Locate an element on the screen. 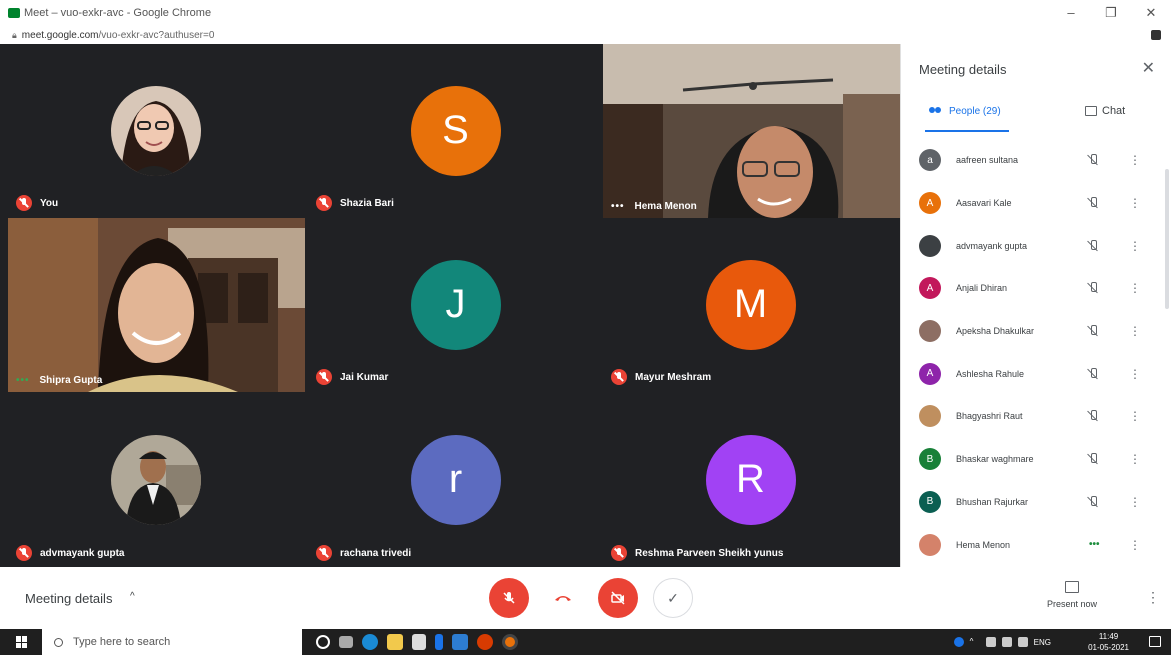 Image resolution: width=1171 pixels, height=655 pixels. participant-label: rachana trivedi is located at coordinates (363, 553).